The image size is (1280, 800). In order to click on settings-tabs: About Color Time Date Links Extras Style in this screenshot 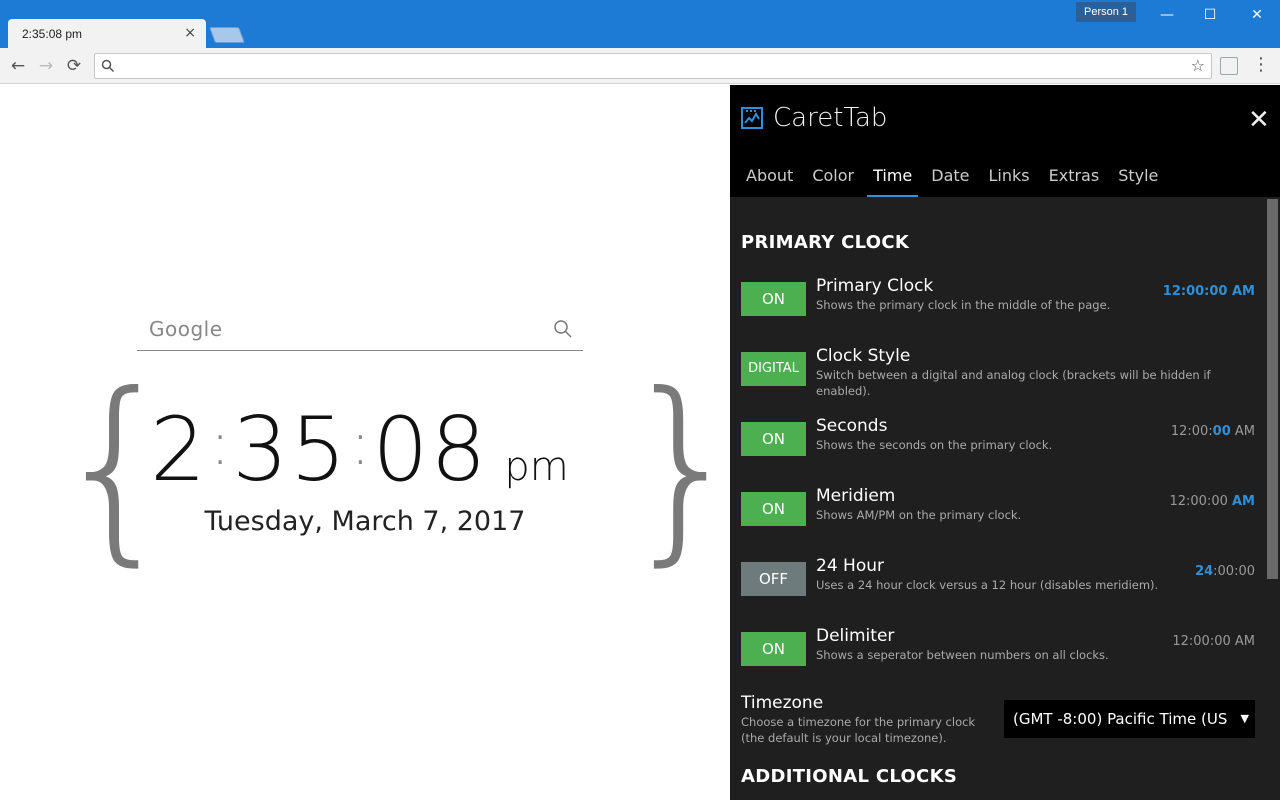, I will do `click(955, 180)`.